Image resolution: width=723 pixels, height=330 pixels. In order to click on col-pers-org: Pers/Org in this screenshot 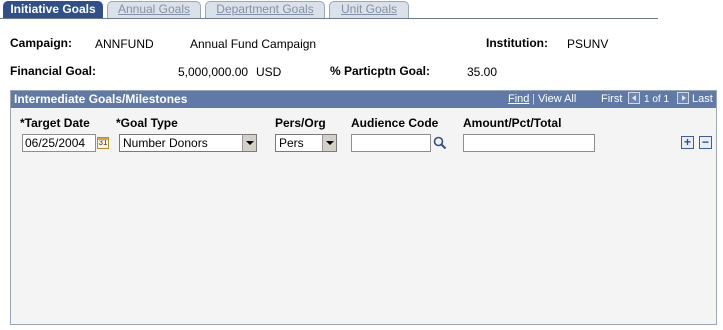, I will do `click(300, 123)`.